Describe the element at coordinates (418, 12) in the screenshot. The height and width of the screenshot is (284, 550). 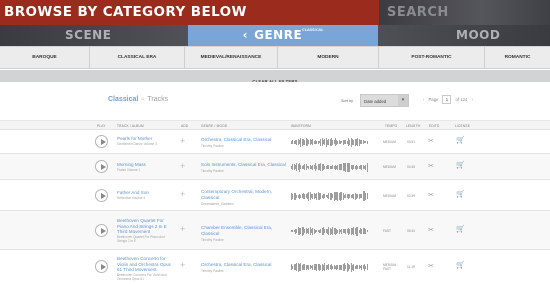
I see `search-label: SEARCH` at that location.